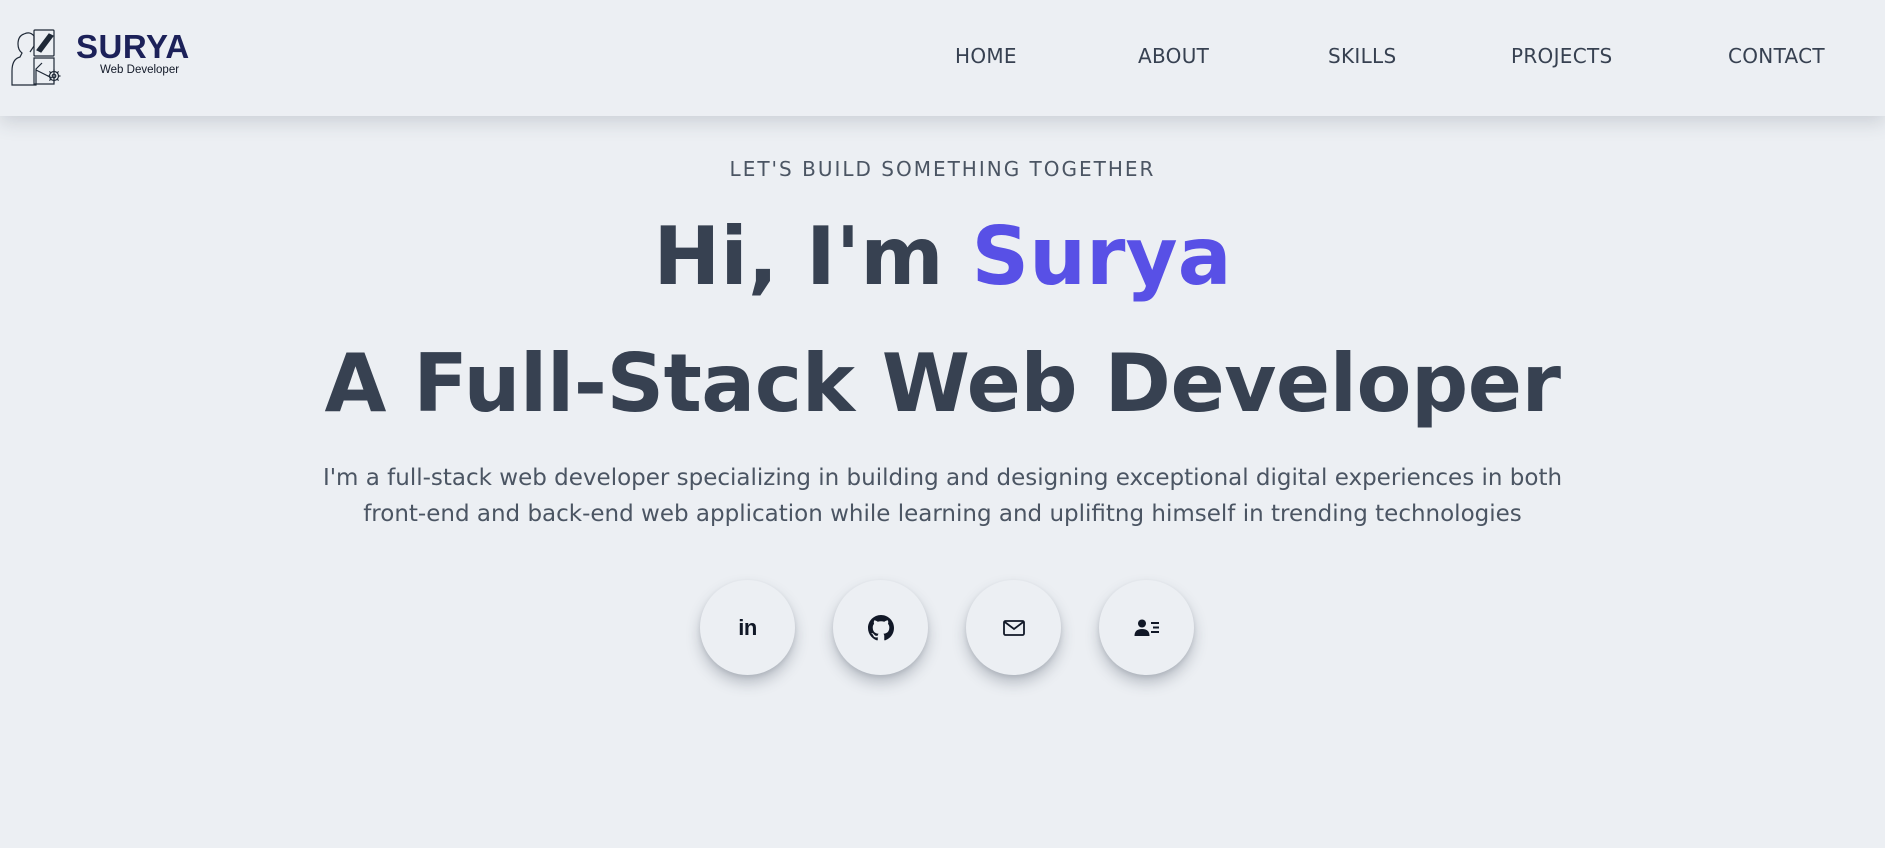  Describe the element at coordinates (1101, 256) in the screenshot. I see `hero-name: Surya` at that location.